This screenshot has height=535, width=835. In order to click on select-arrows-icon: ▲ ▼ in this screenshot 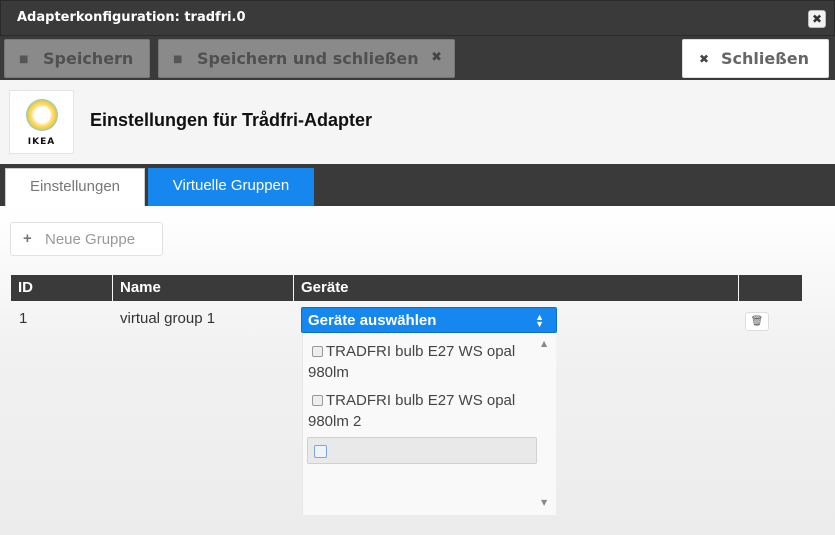, I will do `click(539, 320)`.